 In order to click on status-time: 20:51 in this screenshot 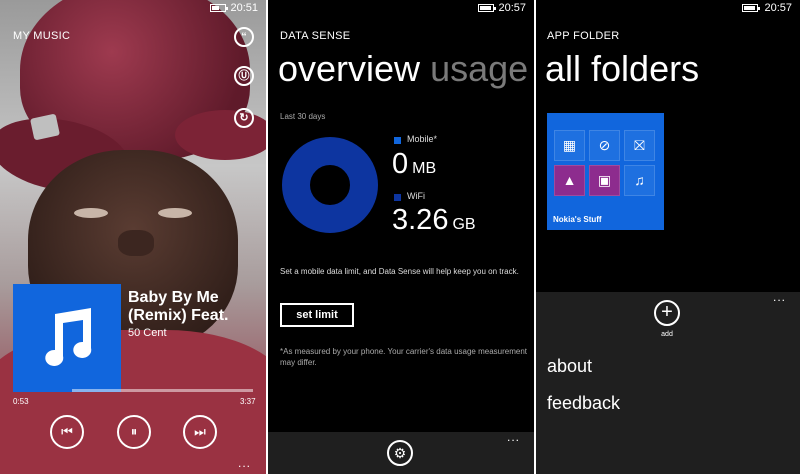, I will do `click(244, 8)`.